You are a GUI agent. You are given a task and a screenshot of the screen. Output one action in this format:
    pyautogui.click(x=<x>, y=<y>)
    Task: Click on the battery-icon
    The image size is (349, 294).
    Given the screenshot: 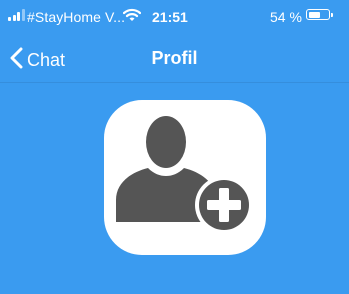 What is the action you would take?
    pyautogui.click(x=318, y=14)
    